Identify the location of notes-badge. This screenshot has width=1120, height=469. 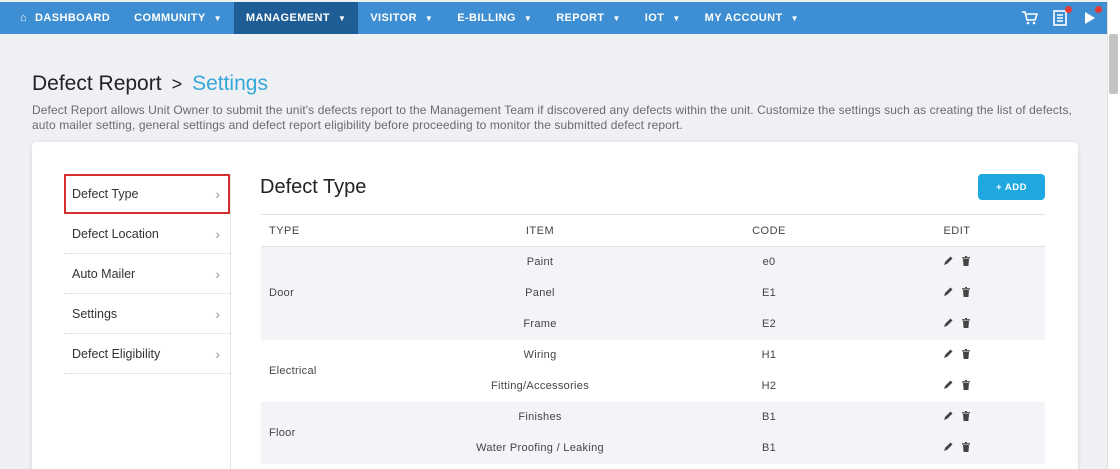
(1068, 9).